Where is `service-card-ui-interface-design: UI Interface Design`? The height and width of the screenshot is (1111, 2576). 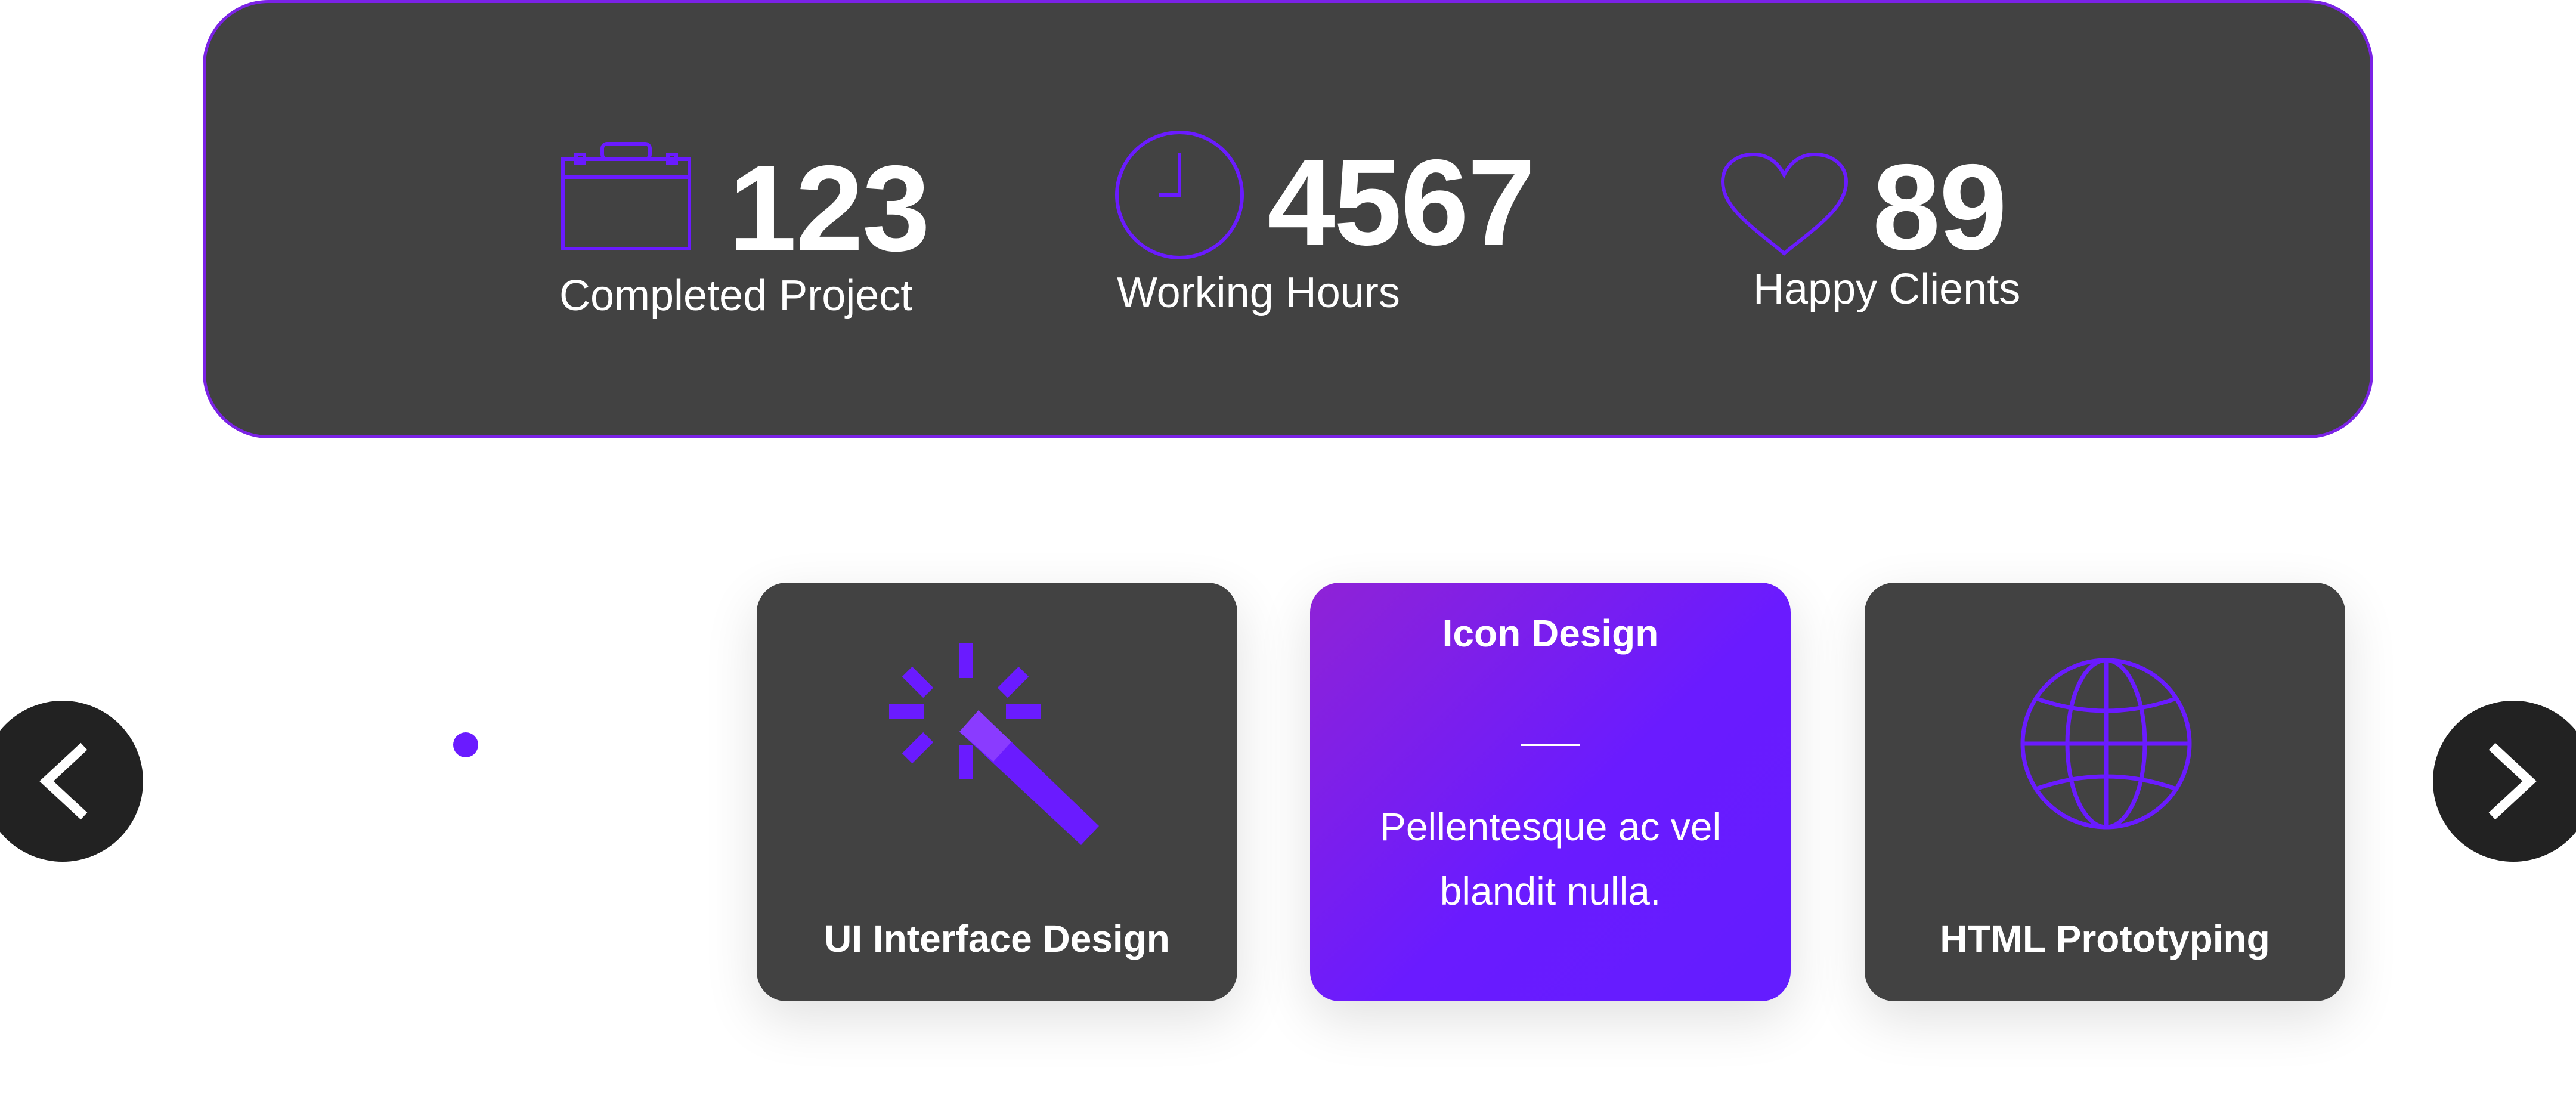 service-card-ui-interface-design: UI Interface Design is located at coordinates (997, 792).